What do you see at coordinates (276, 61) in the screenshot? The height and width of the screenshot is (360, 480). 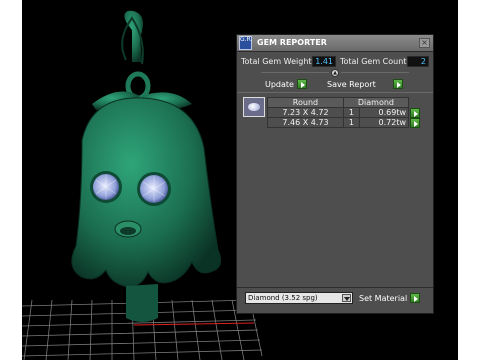 I see `total-gem-weight-label: Total Gem Weight` at bounding box center [276, 61].